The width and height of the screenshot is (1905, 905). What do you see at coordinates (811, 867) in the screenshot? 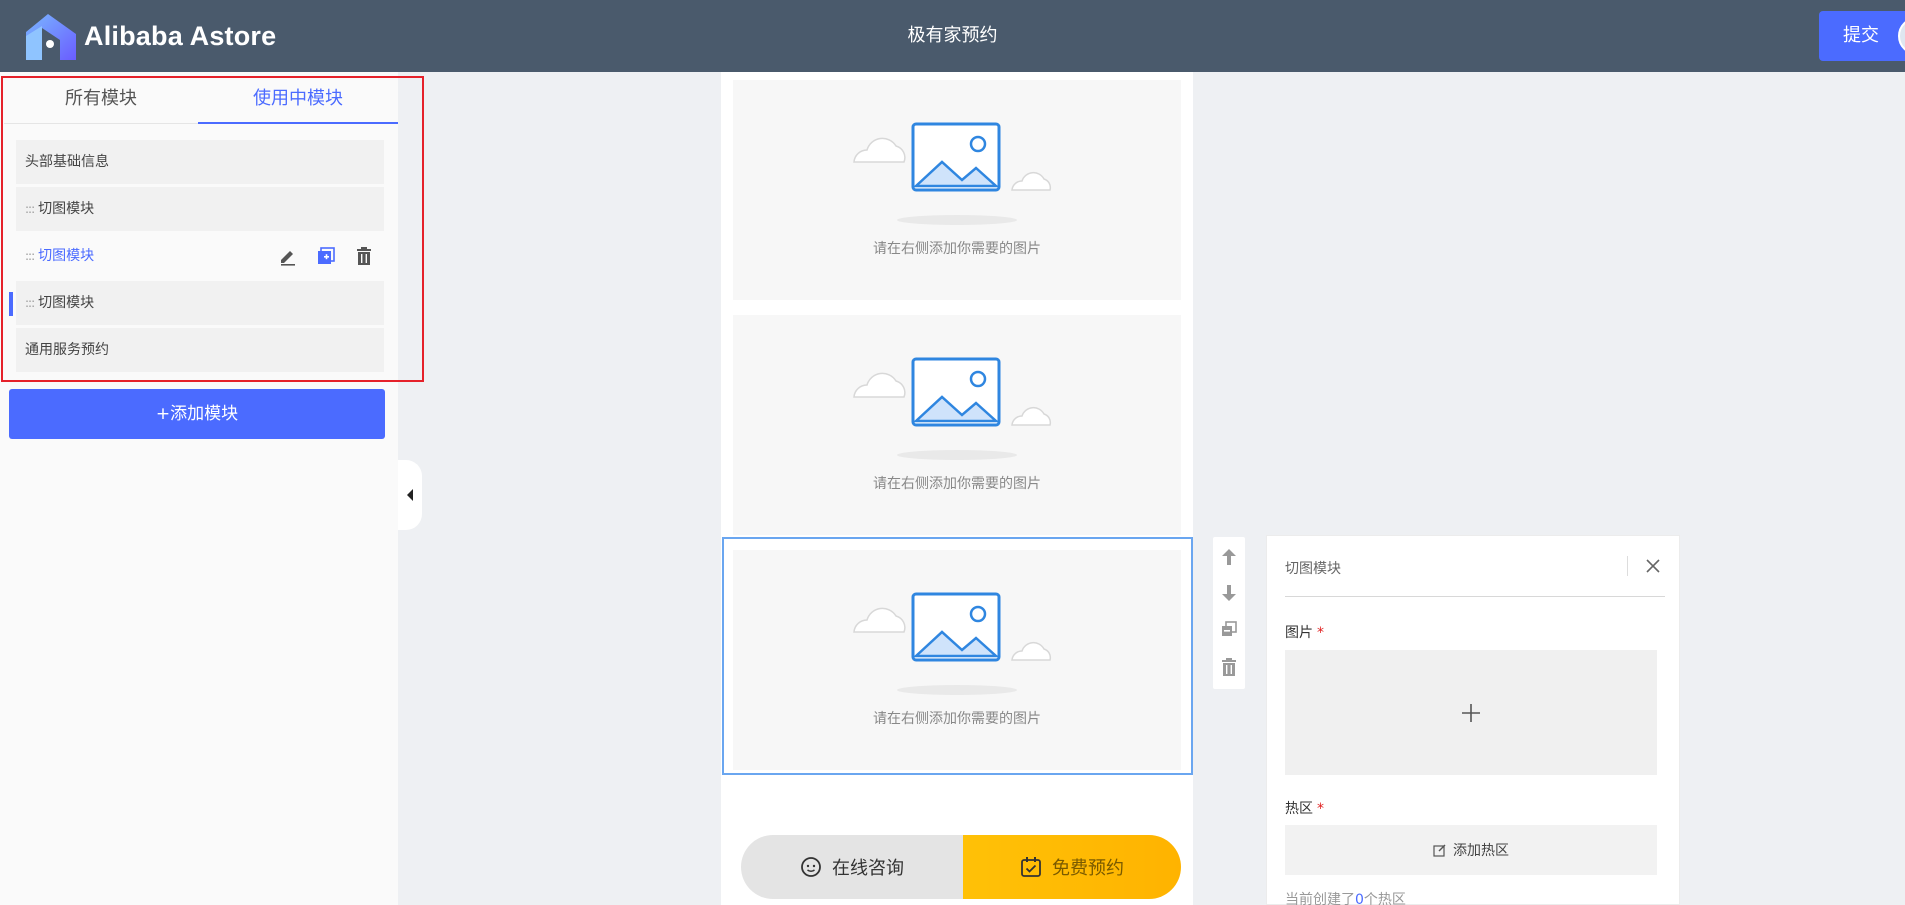
I see `smile-chat-icon` at bounding box center [811, 867].